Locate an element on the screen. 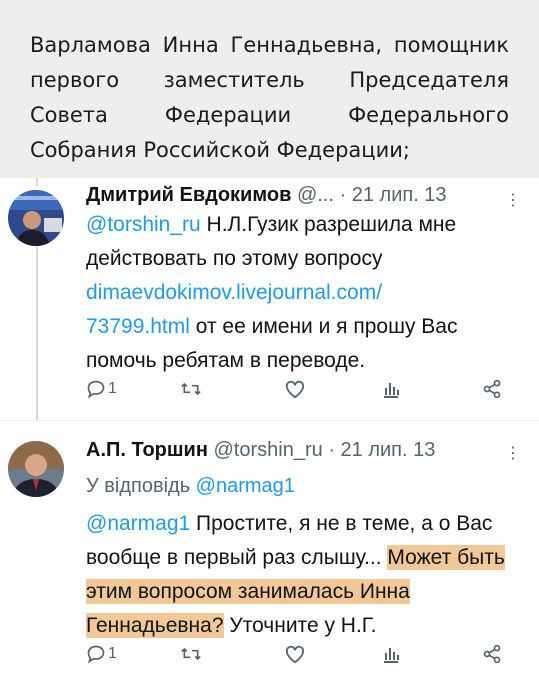 This screenshot has height=680, width=539. reply-to-handle: @narmag1 is located at coordinates (245, 486).